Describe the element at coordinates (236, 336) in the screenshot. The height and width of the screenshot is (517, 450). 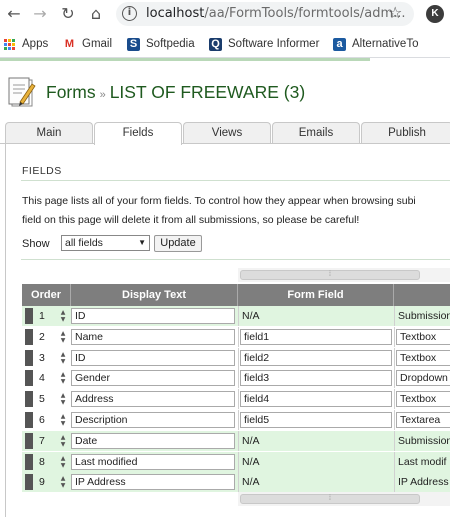
I see `table-row: 2 ▲ ▼ Name field1 Textbox` at that location.